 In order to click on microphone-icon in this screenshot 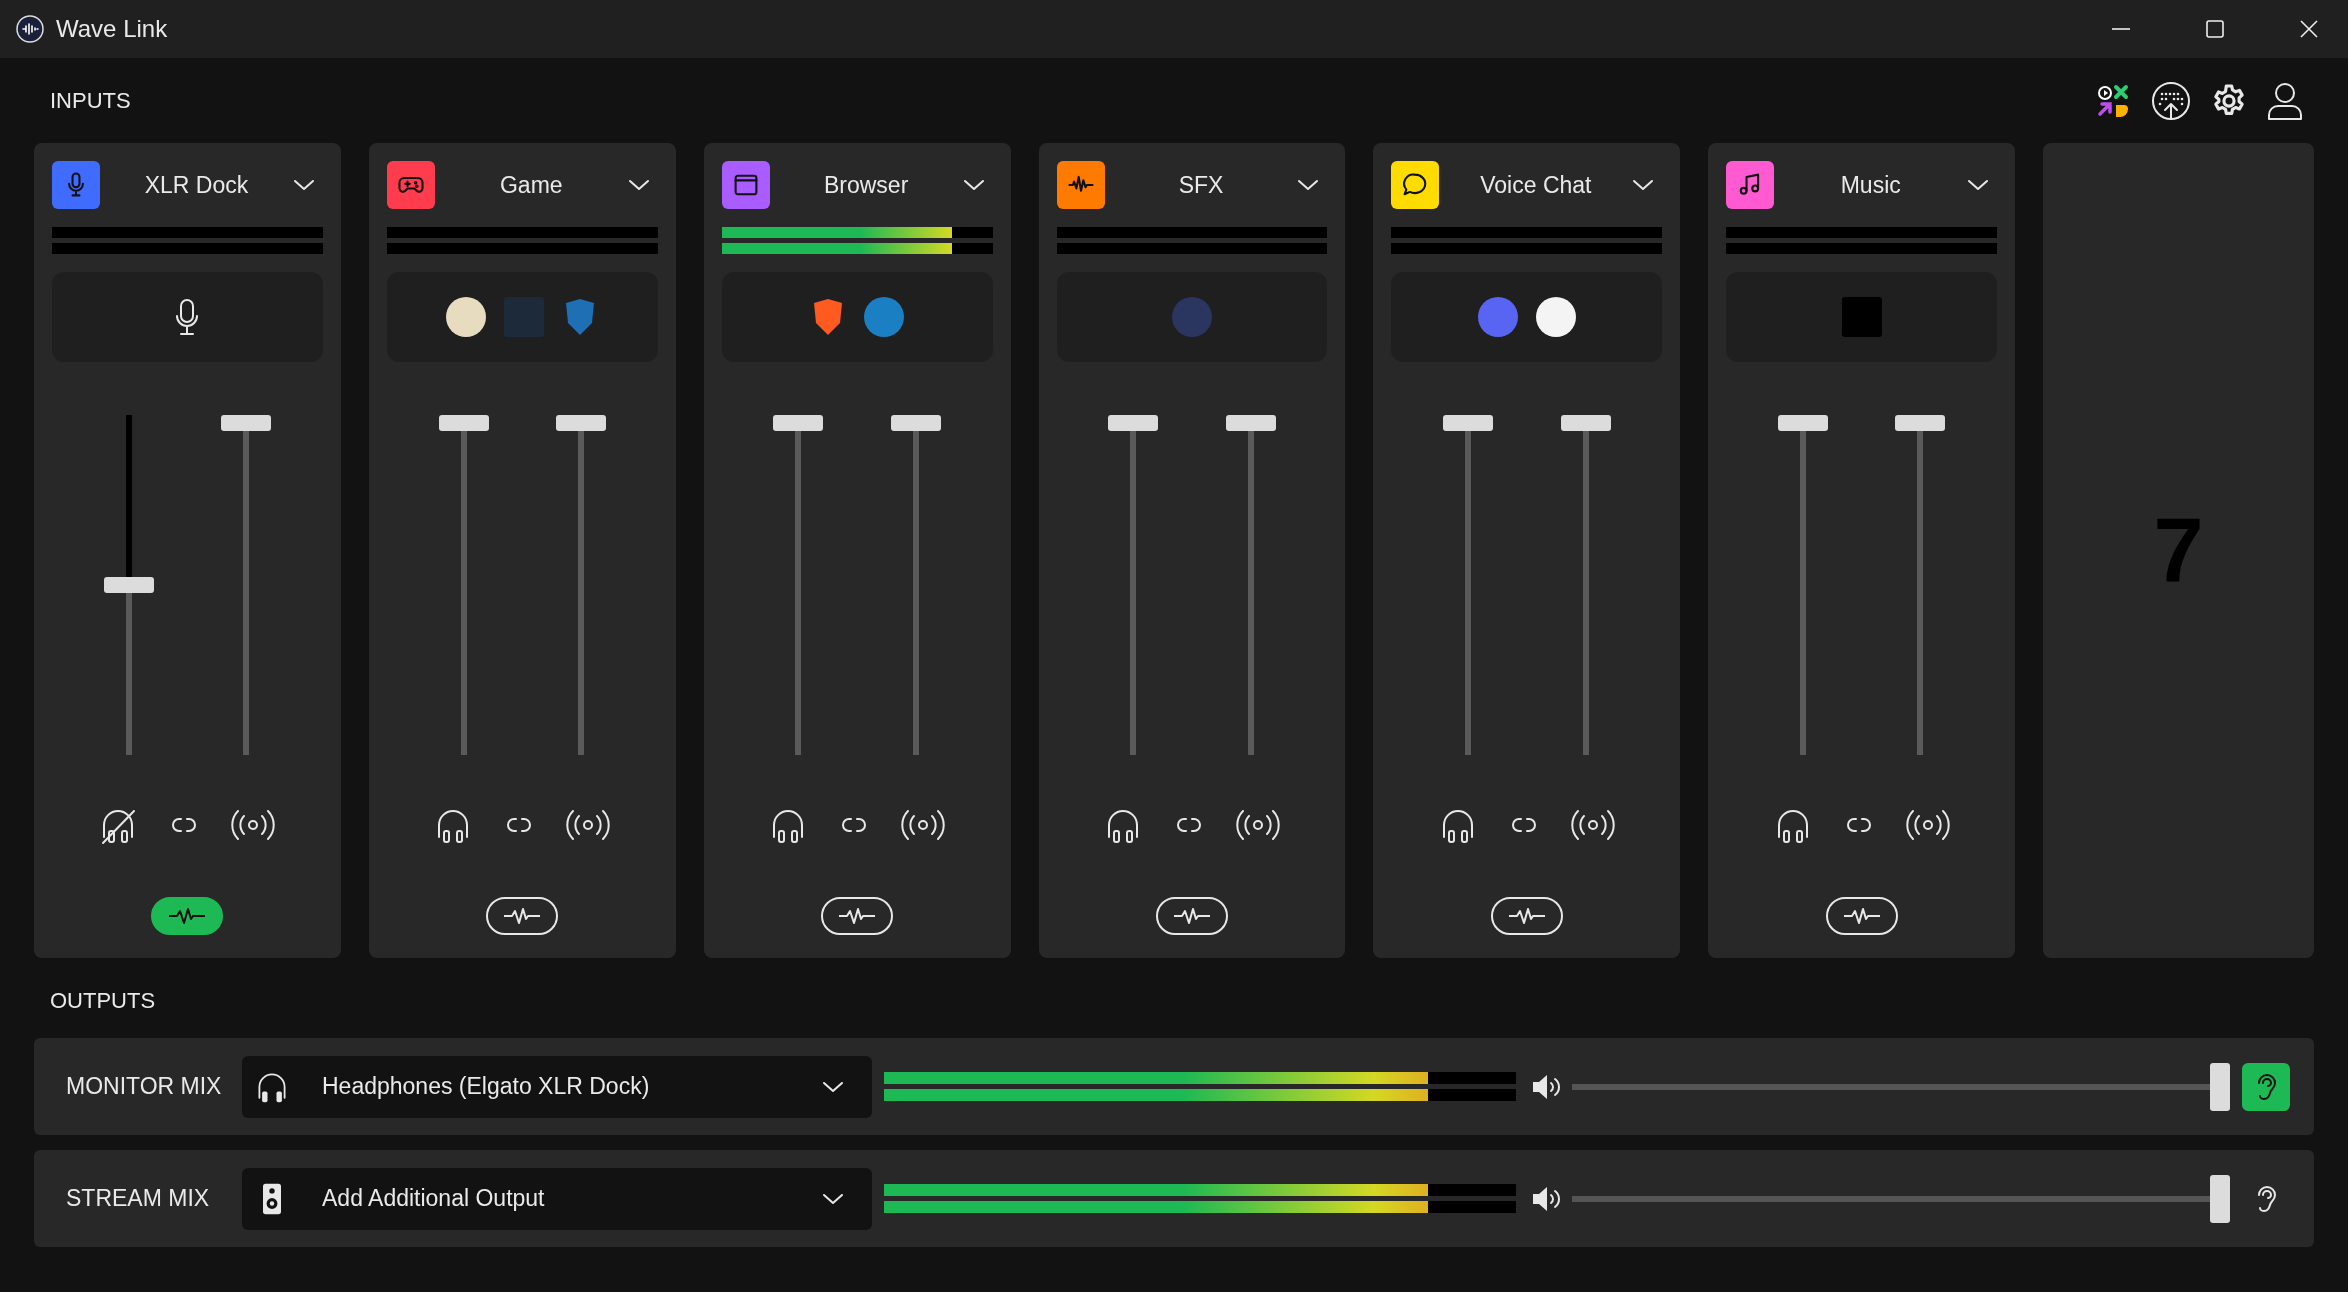, I will do `click(187, 317)`.